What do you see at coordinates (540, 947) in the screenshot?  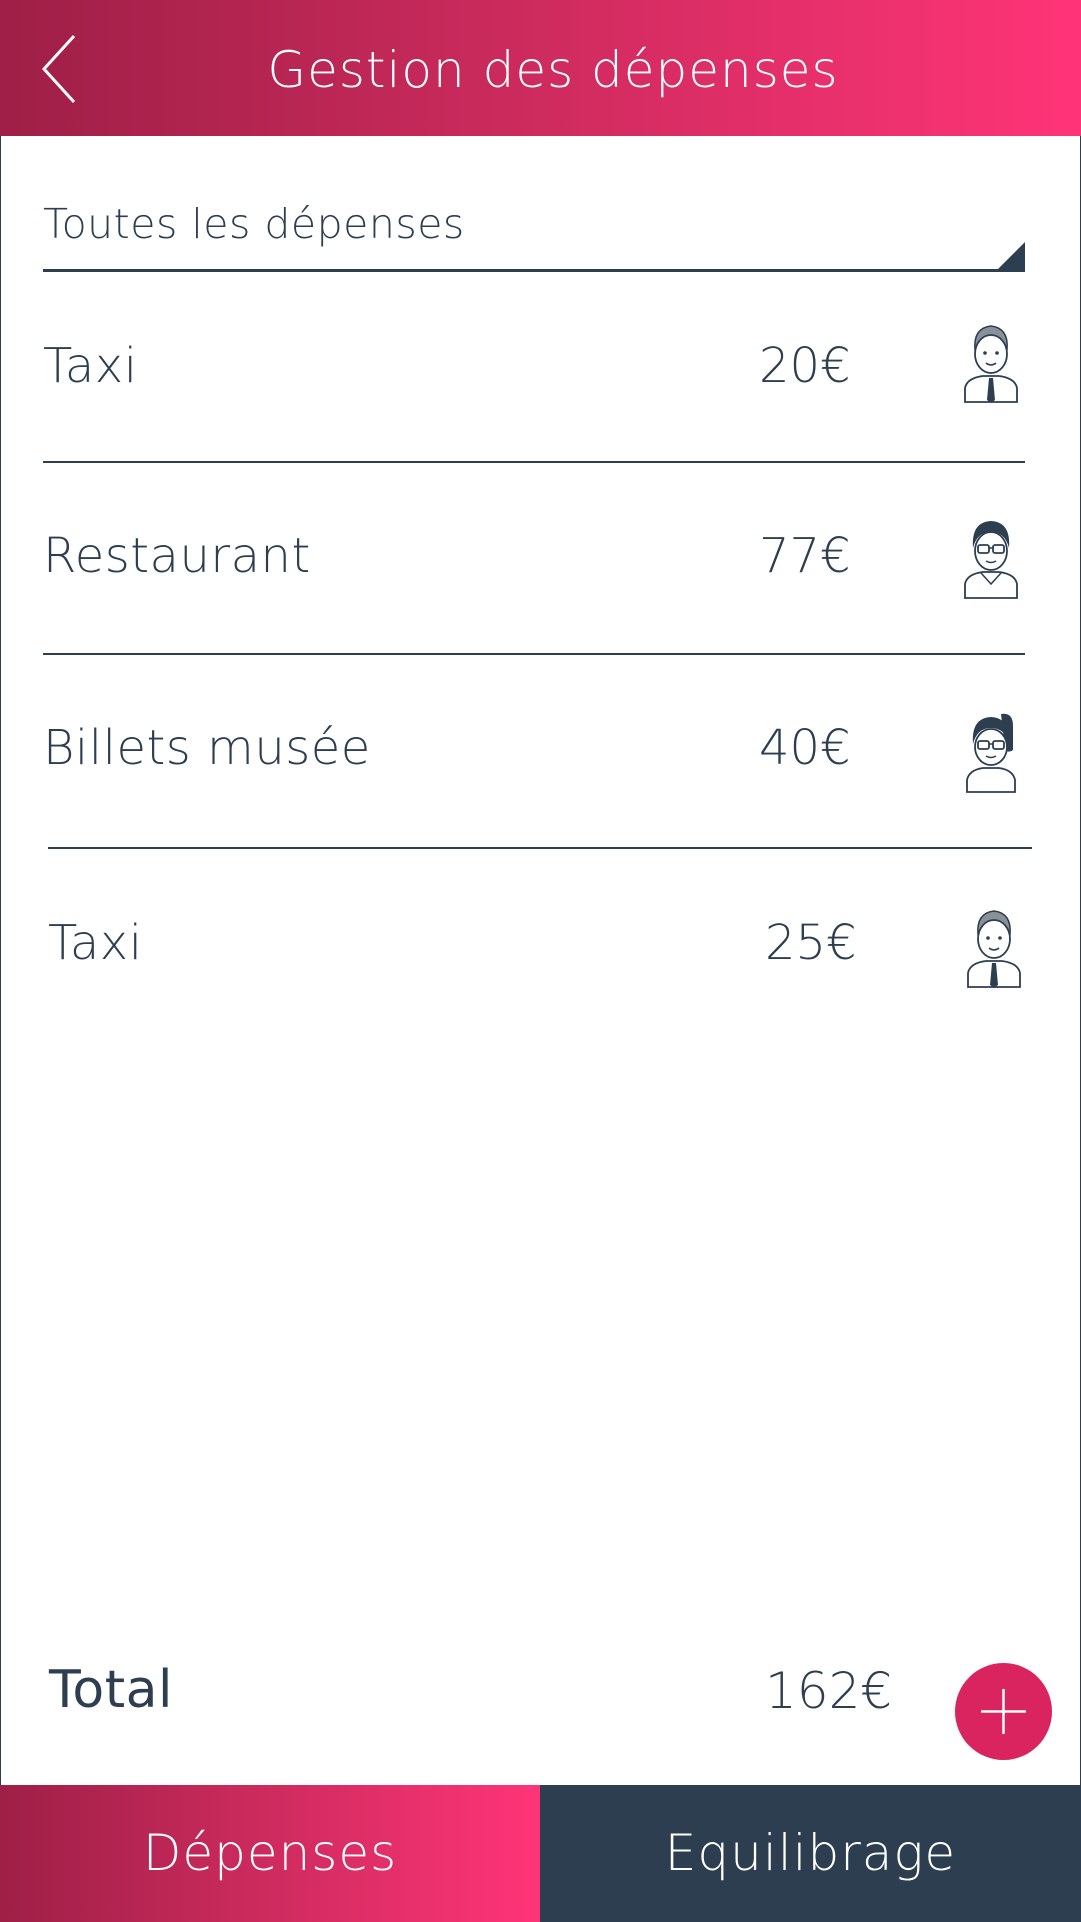 I see `expense-row: Taxi 25€` at bounding box center [540, 947].